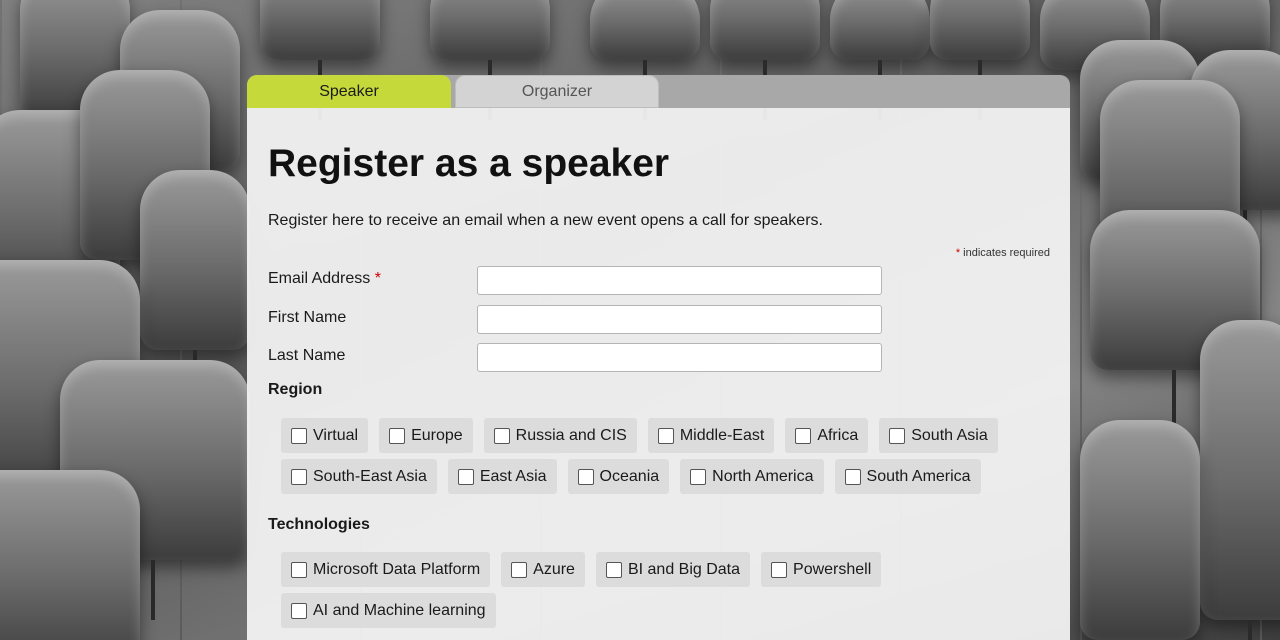 This screenshot has width=1280, height=640. I want to click on region-option-label: North America, so click(763, 476).